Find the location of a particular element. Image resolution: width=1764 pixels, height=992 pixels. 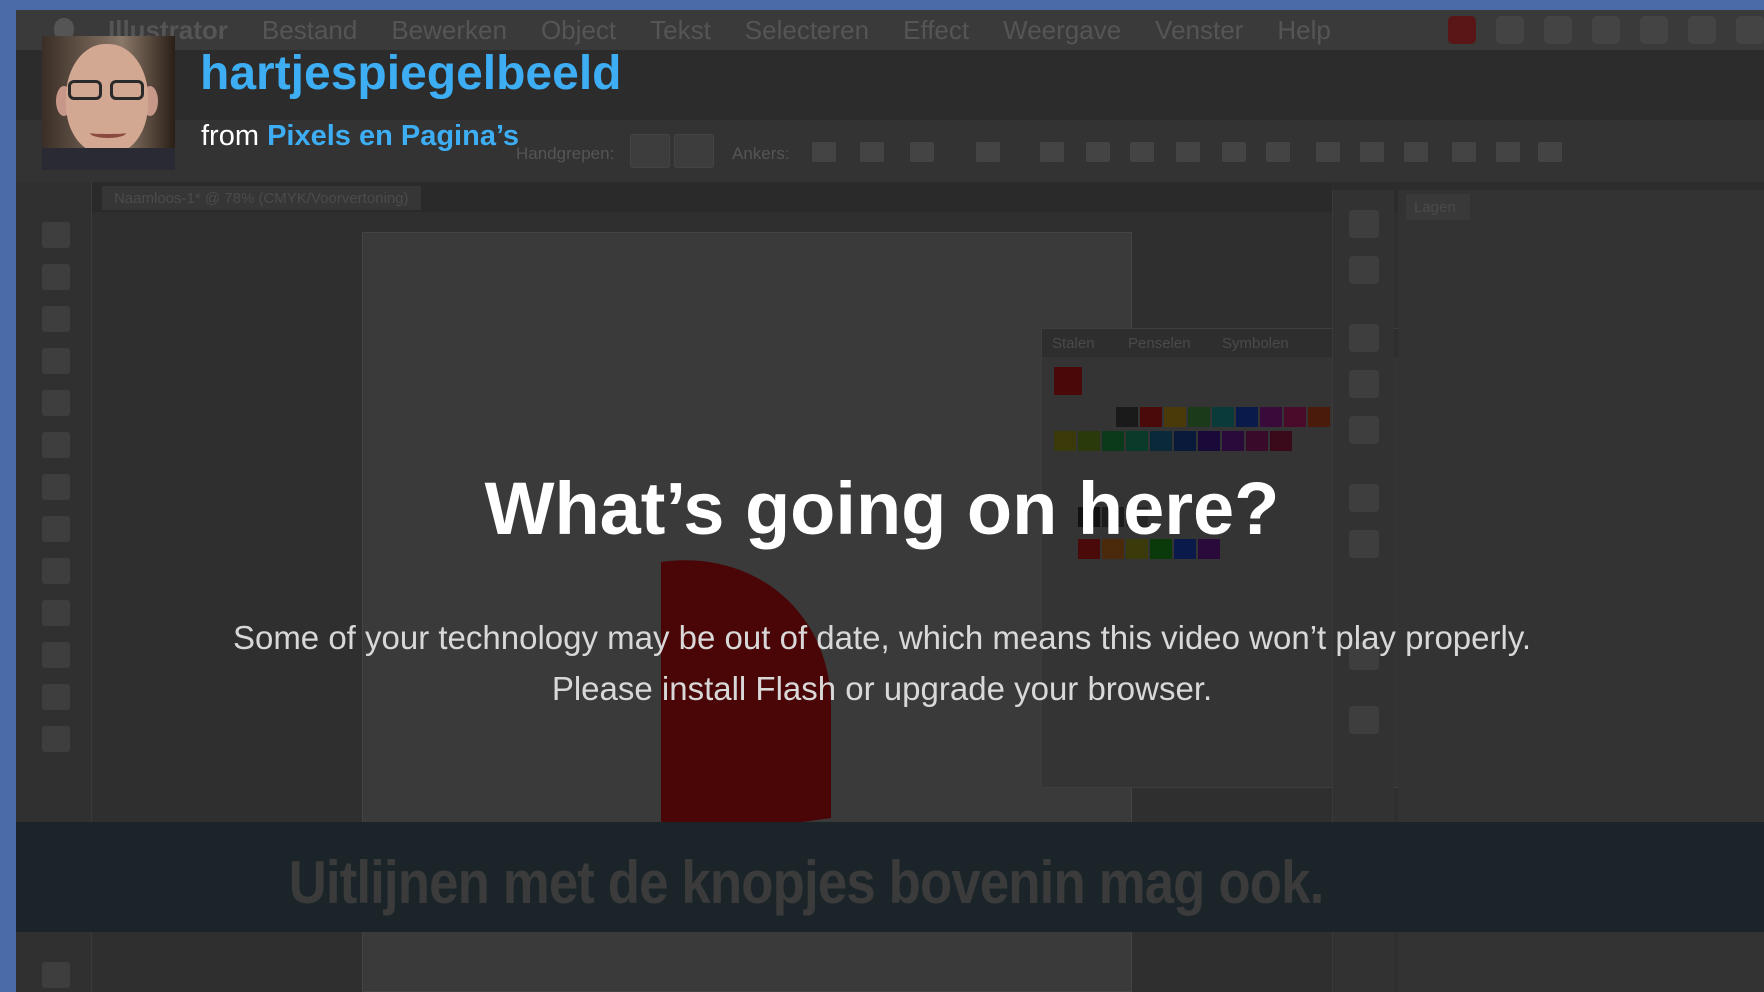

video-byline: from Pixels en Pagina’s is located at coordinates (360, 136).